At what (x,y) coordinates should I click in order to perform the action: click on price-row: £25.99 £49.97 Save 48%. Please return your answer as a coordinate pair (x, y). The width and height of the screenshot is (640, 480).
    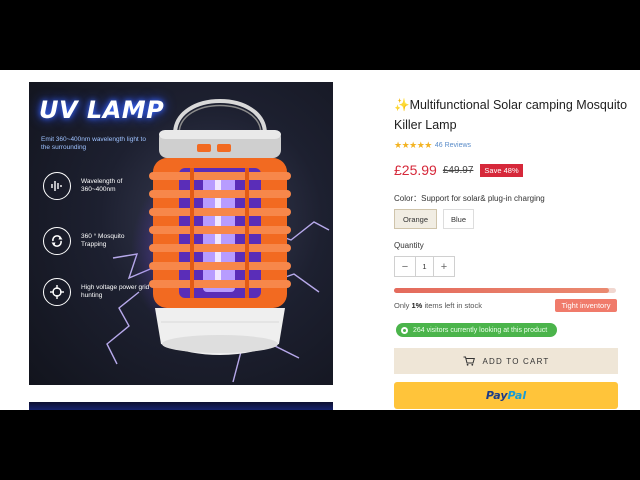
    Looking at the image, I should click on (458, 170).